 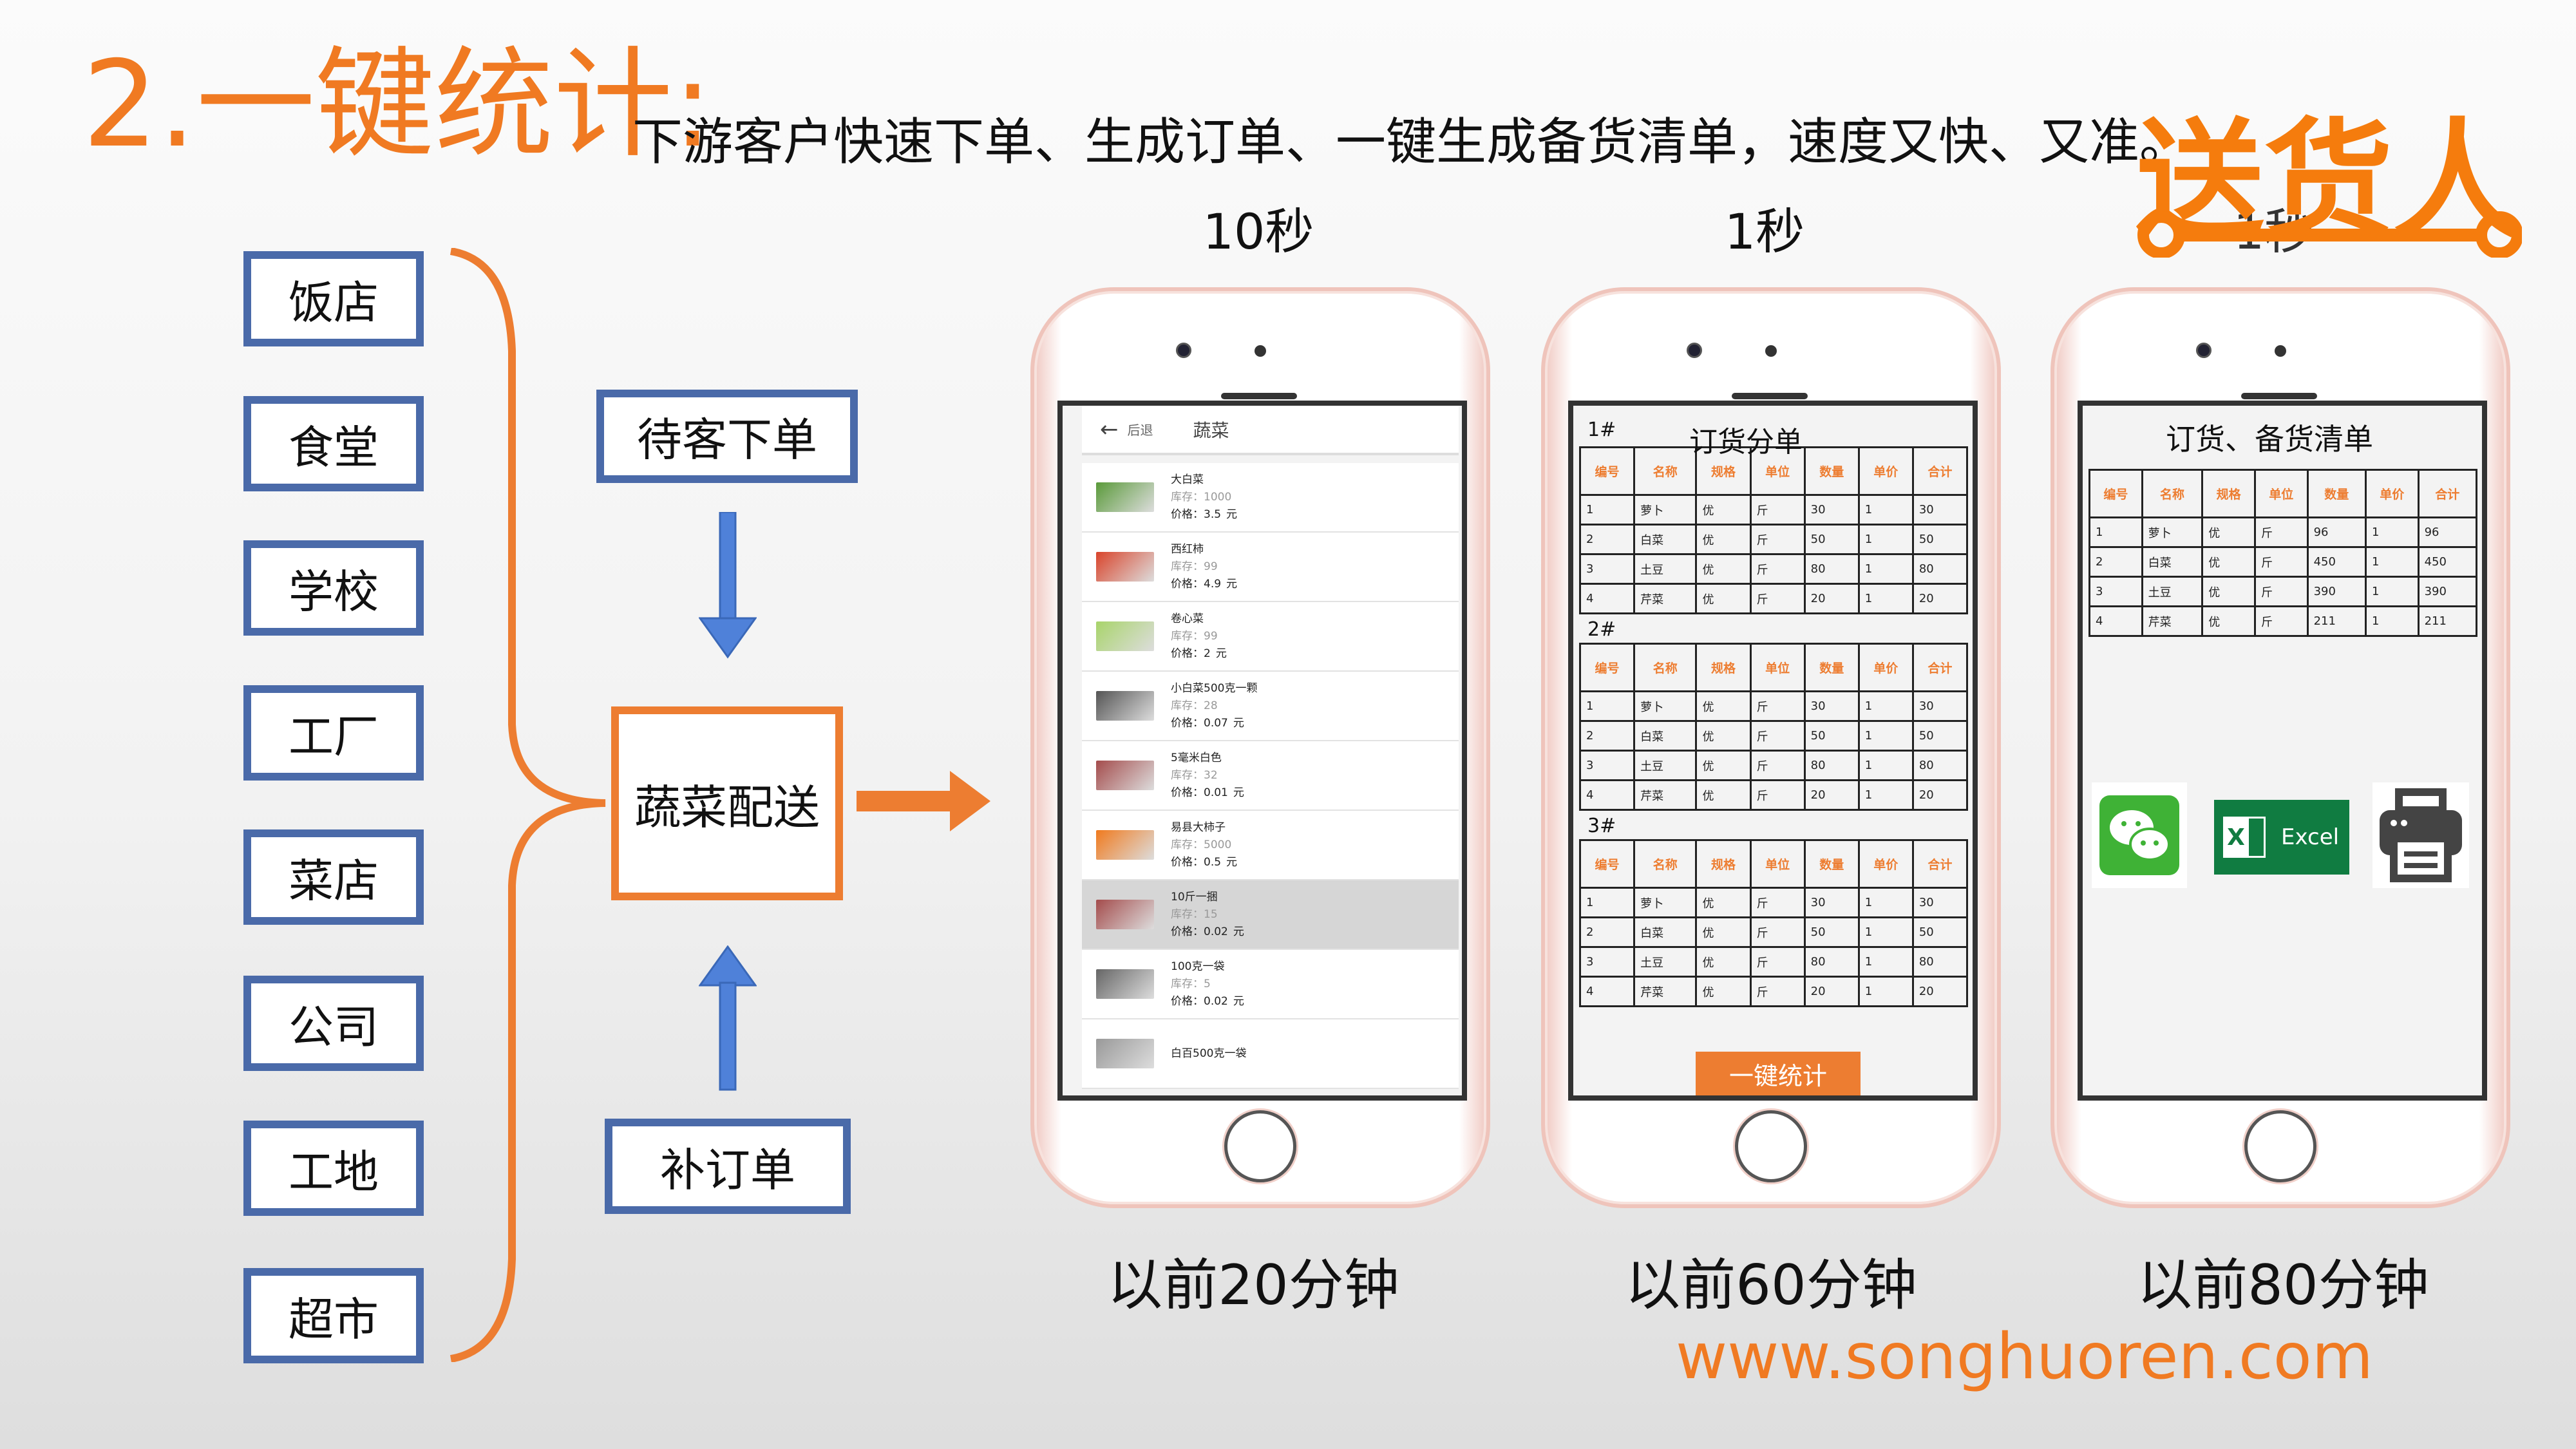 I want to click on excel-export-button: X Excel, so click(x=2281, y=838).